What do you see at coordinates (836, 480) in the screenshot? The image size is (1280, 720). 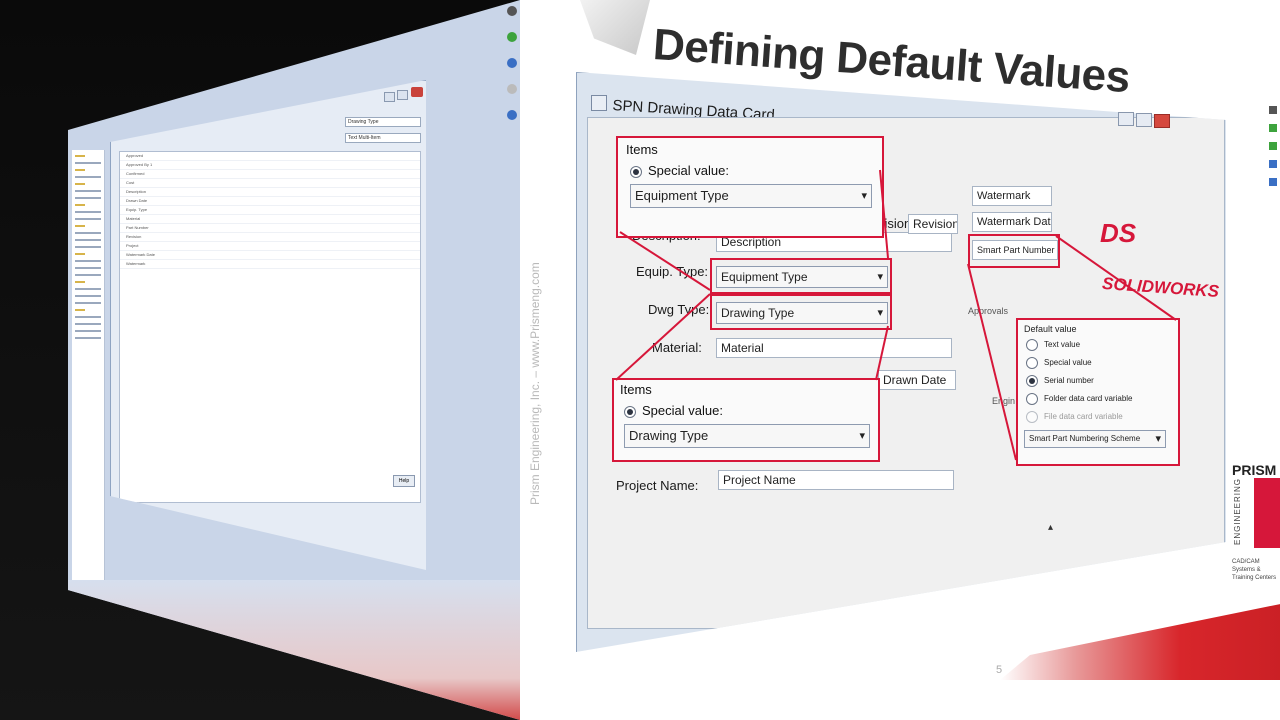 I see `project-name-input: Project Name` at bounding box center [836, 480].